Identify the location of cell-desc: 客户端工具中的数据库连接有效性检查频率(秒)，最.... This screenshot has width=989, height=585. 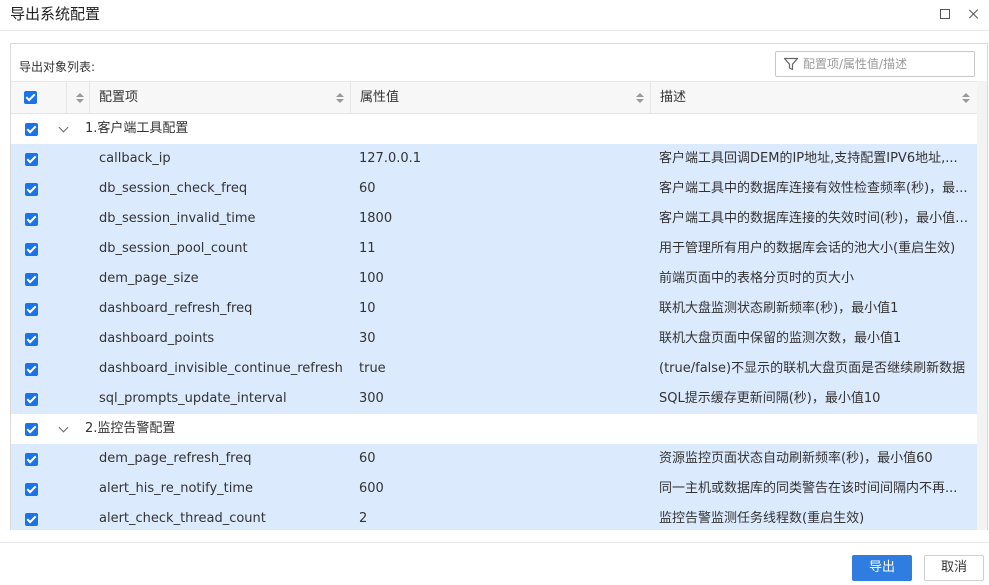
(813, 188).